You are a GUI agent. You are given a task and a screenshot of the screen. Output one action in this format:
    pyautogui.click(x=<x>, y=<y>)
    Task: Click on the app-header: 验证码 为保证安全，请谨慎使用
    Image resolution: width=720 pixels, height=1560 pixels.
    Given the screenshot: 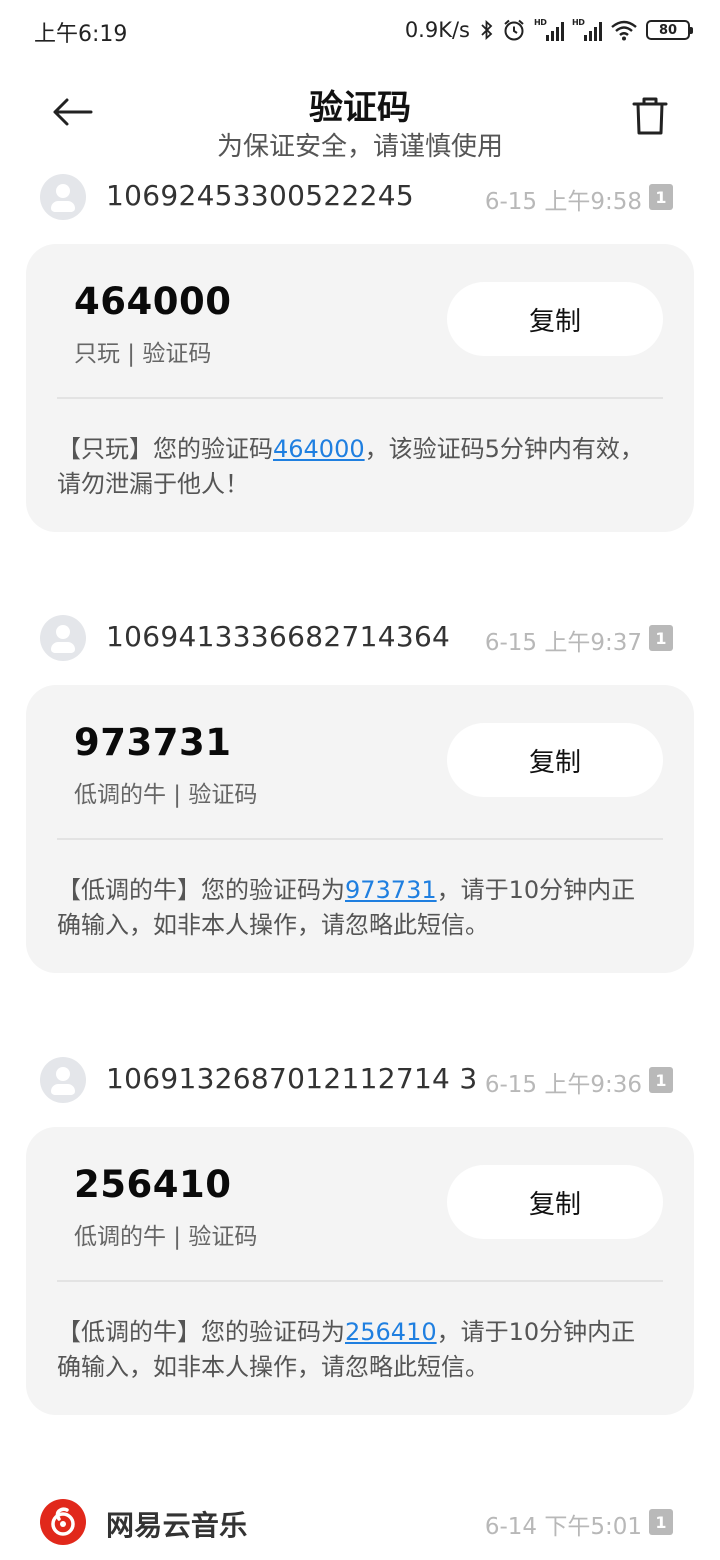 What is the action you would take?
    pyautogui.click(x=360, y=115)
    